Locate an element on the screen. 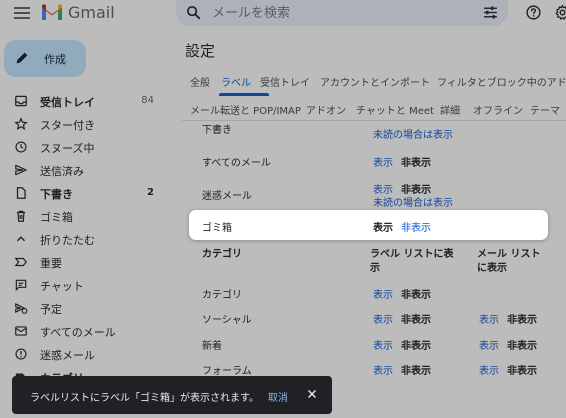 Image resolution: width=566 pixels, height=418 pixels. sidebar-item-scheduled: 予定 is located at coordinates (85, 308).